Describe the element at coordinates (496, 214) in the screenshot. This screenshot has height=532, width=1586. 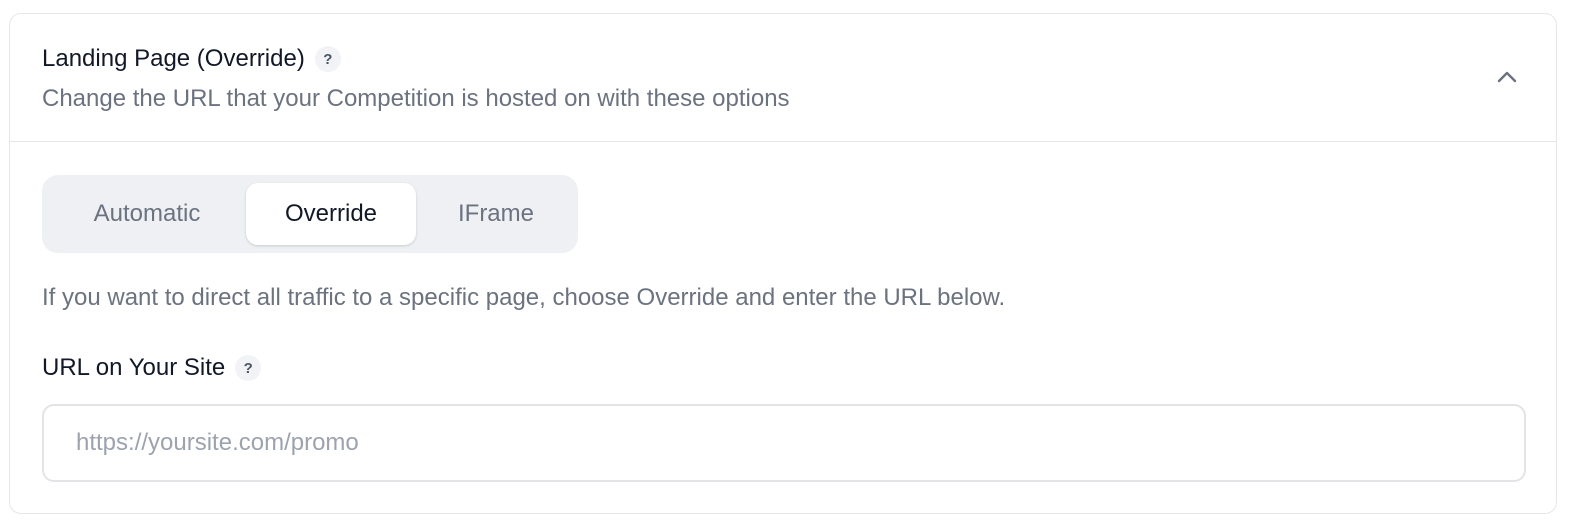
I see `mode-option-iframe: IFrame` at that location.